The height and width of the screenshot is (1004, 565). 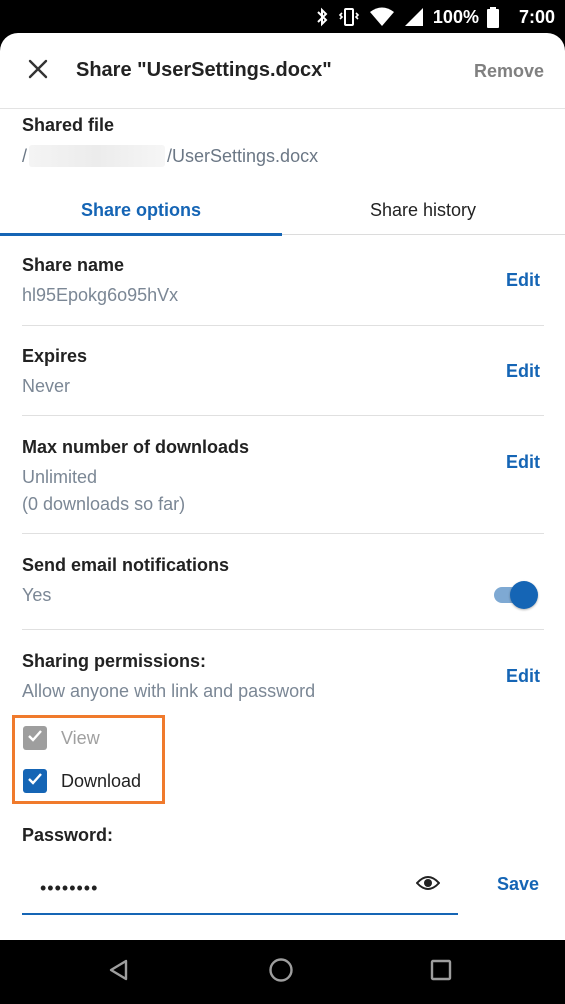 I want to click on password-label: Password:, so click(x=68, y=835).